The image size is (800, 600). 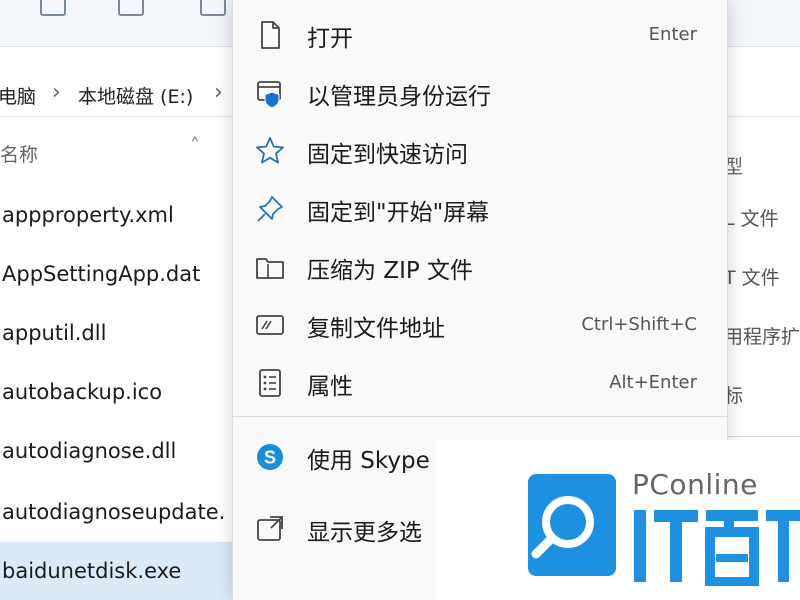 What do you see at coordinates (398, 213) in the screenshot?
I see `menu-item-label: 固定到"开始"屏幕` at bounding box center [398, 213].